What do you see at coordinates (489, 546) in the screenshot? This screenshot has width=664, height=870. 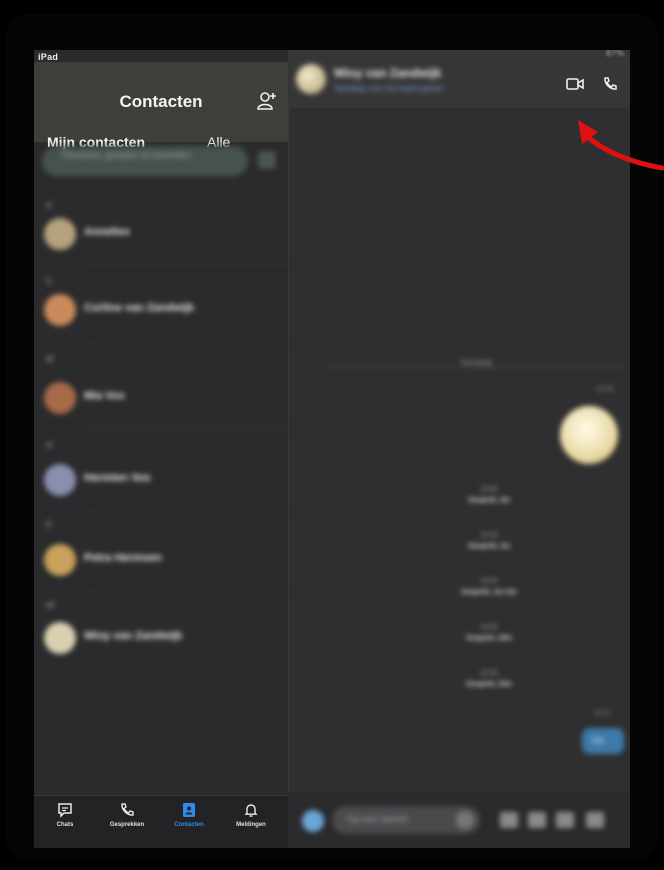 I see `call-label: Gesprek, 1m` at bounding box center [489, 546].